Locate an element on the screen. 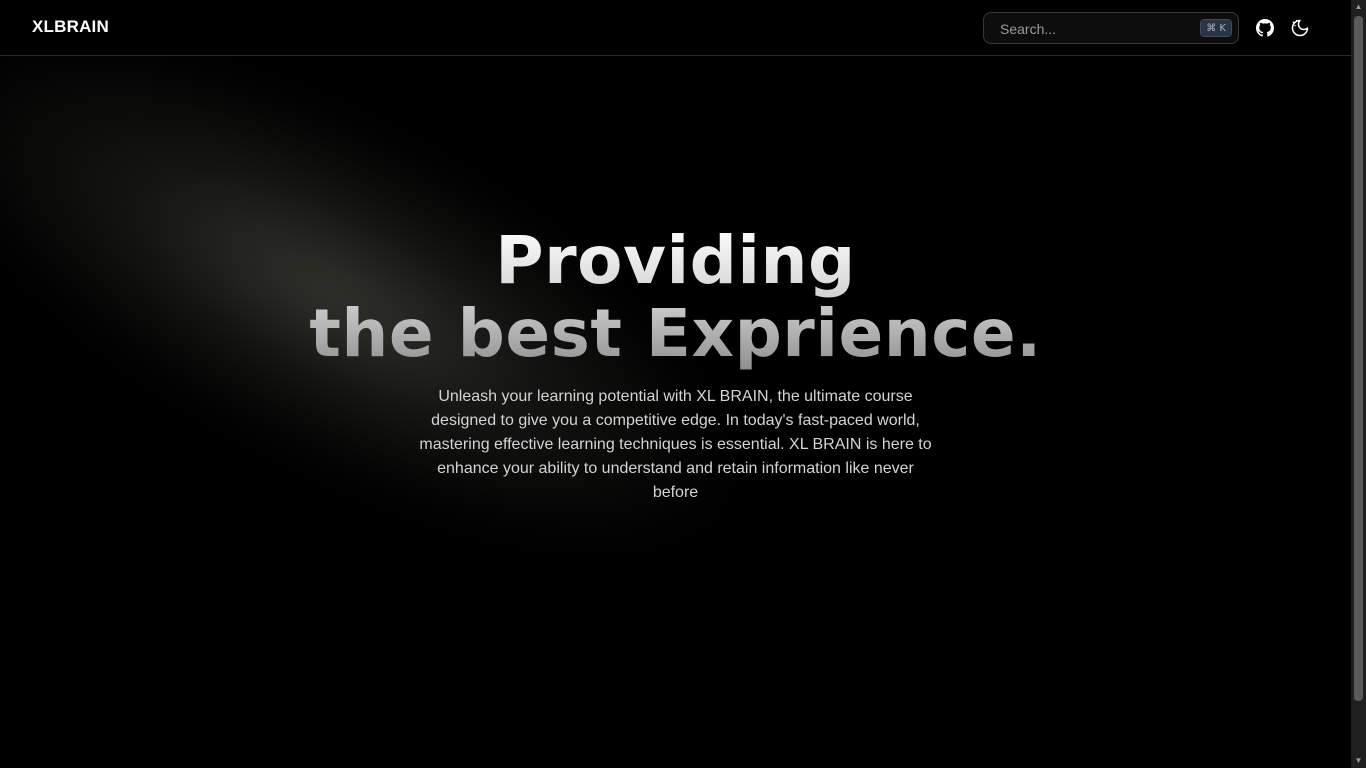 Image resolution: width=1366 pixels, height=768 pixels. scrollbar-thumb is located at coordinates (1358, 358).